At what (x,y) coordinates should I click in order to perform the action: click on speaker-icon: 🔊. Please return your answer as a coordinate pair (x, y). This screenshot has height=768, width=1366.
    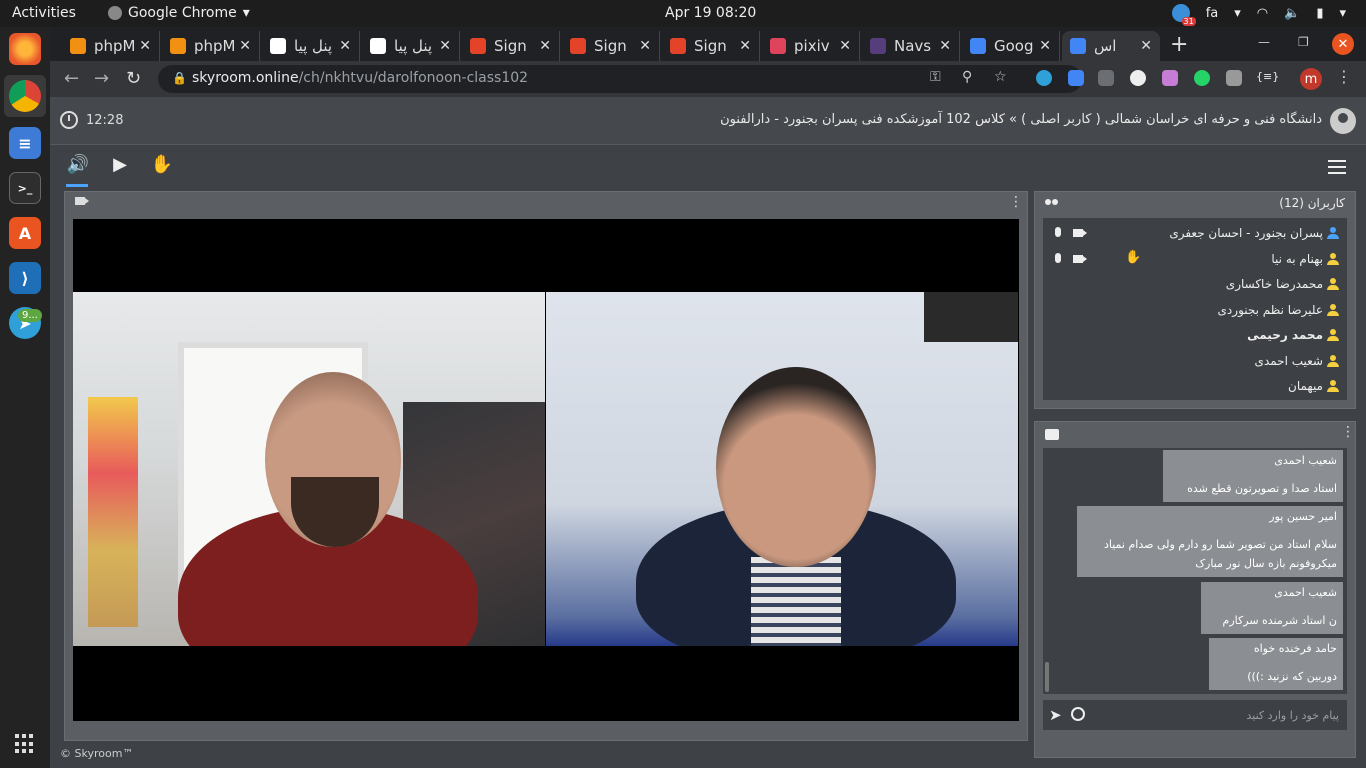
    Looking at the image, I should click on (78, 170).